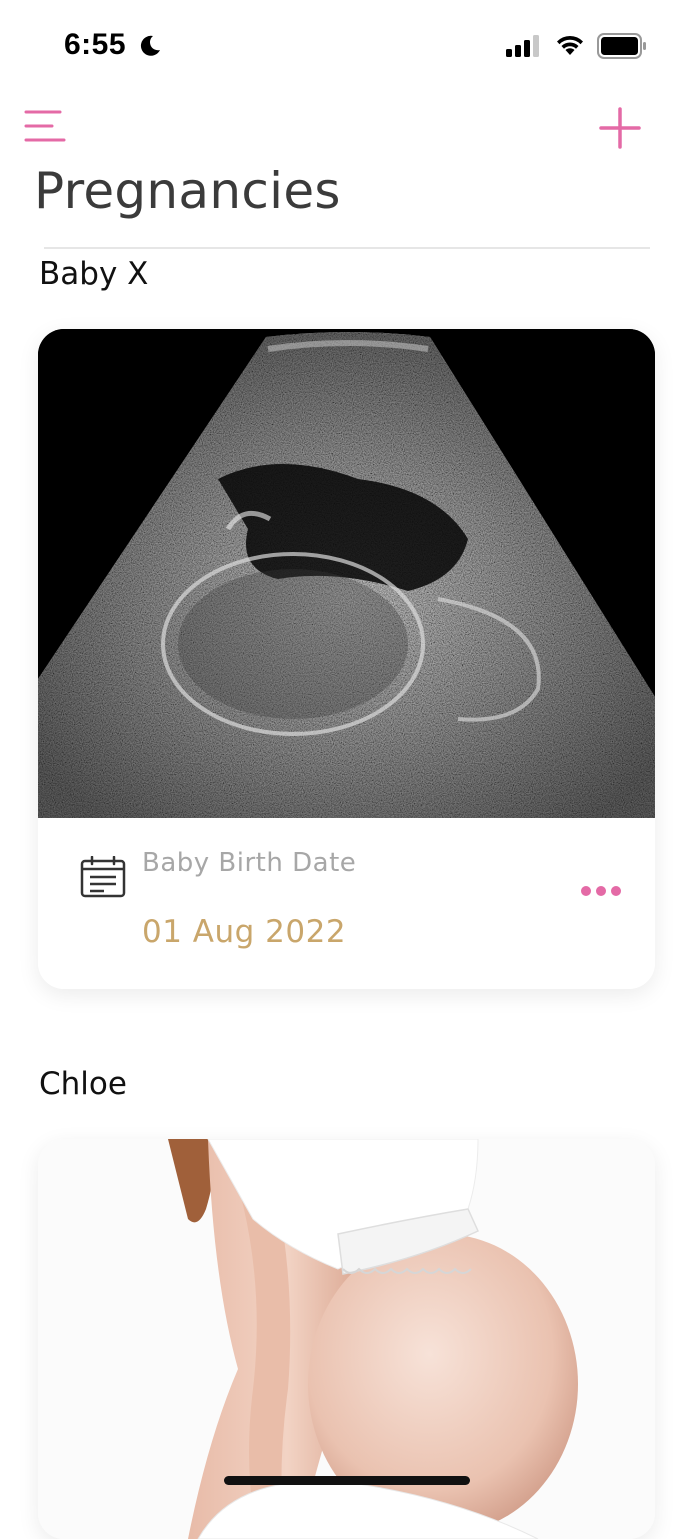 This screenshot has height=1539, width=693. What do you see at coordinates (522, 46) in the screenshot?
I see `cellular-signal-icon` at bounding box center [522, 46].